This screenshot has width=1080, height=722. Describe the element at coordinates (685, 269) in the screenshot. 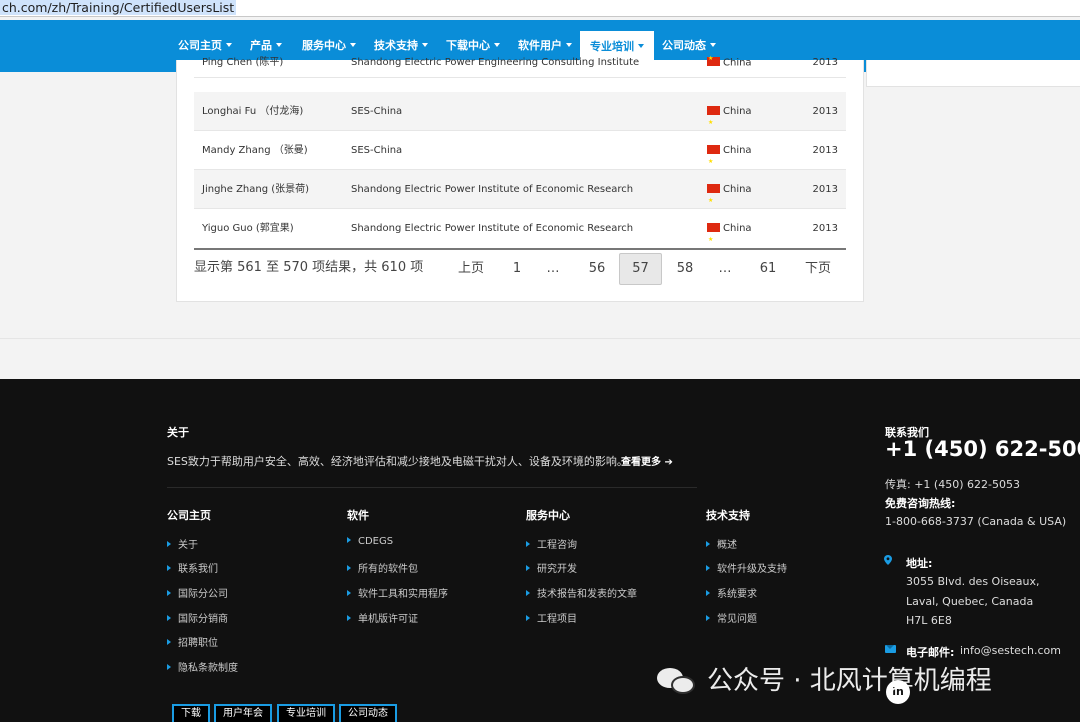

I see `pagination-page: 58` at that location.